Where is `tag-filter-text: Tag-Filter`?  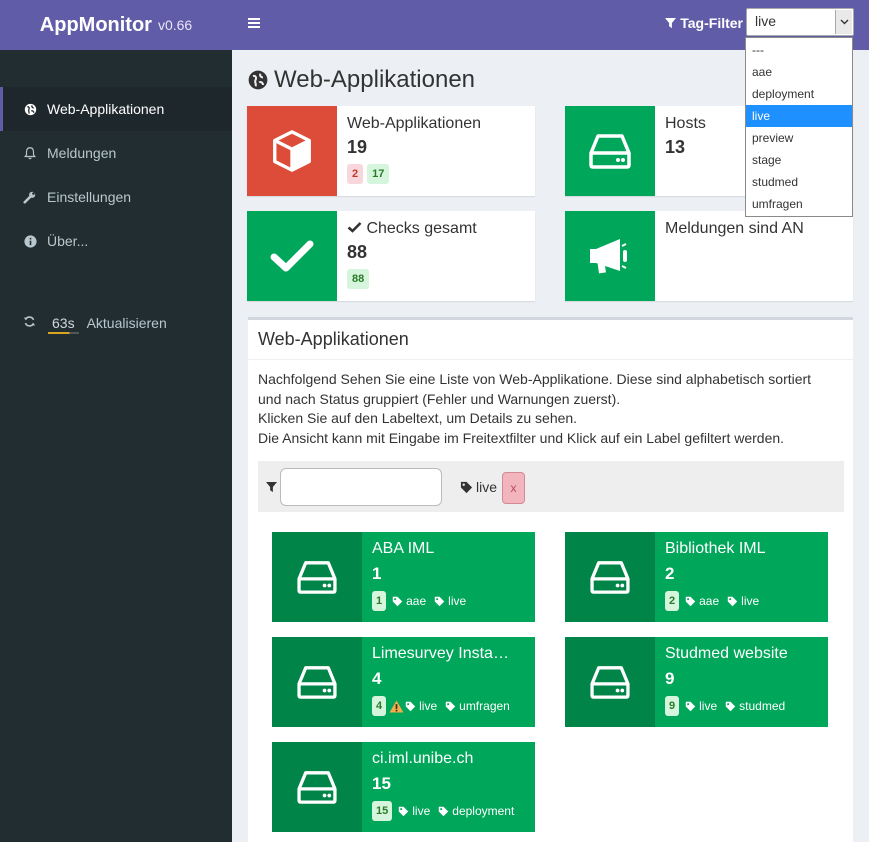 tag-filter-text: Tag-Filter is located at coordinates (711, 23).